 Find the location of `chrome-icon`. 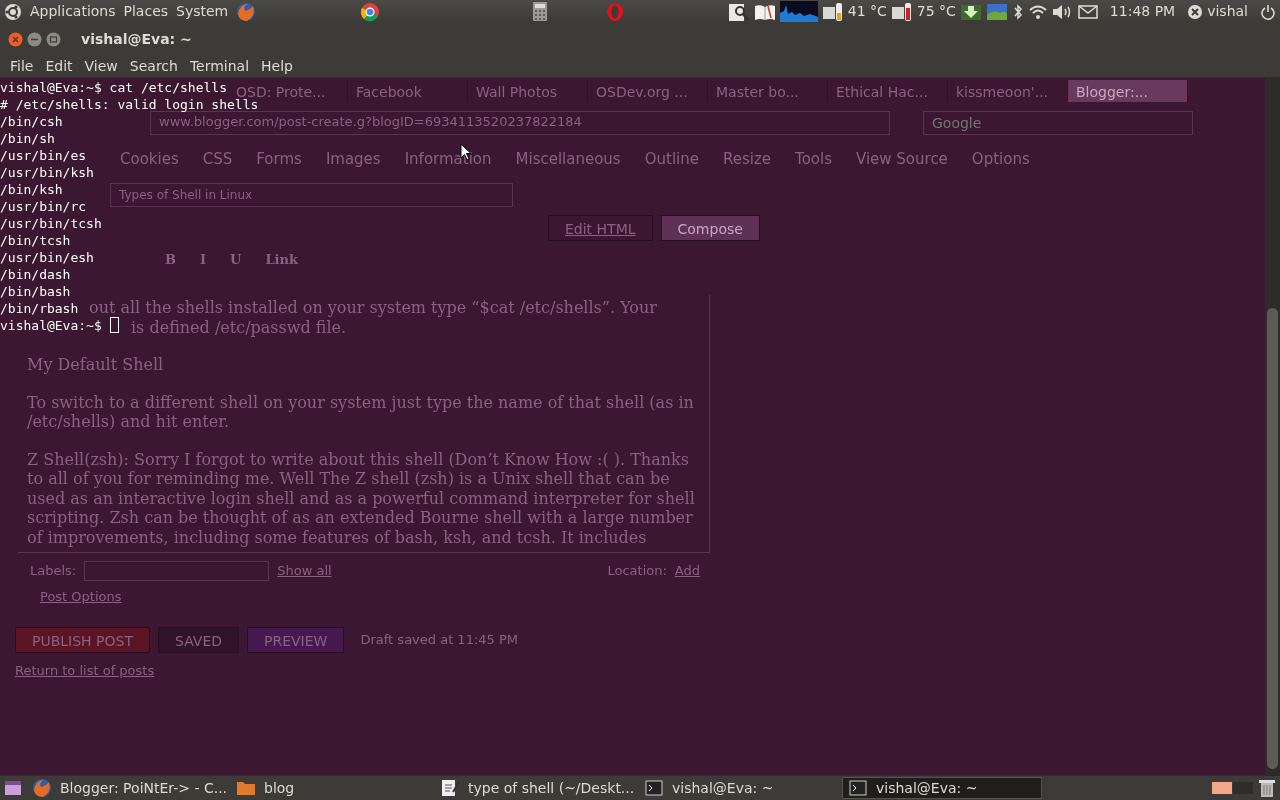

chrome-icon is located at coordinates (369, 11).